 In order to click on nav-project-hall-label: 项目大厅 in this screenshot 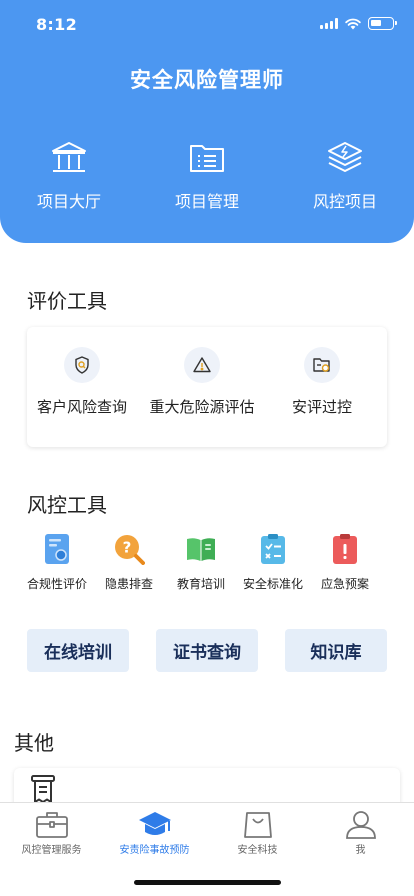, I will do `click(68, 201)`.